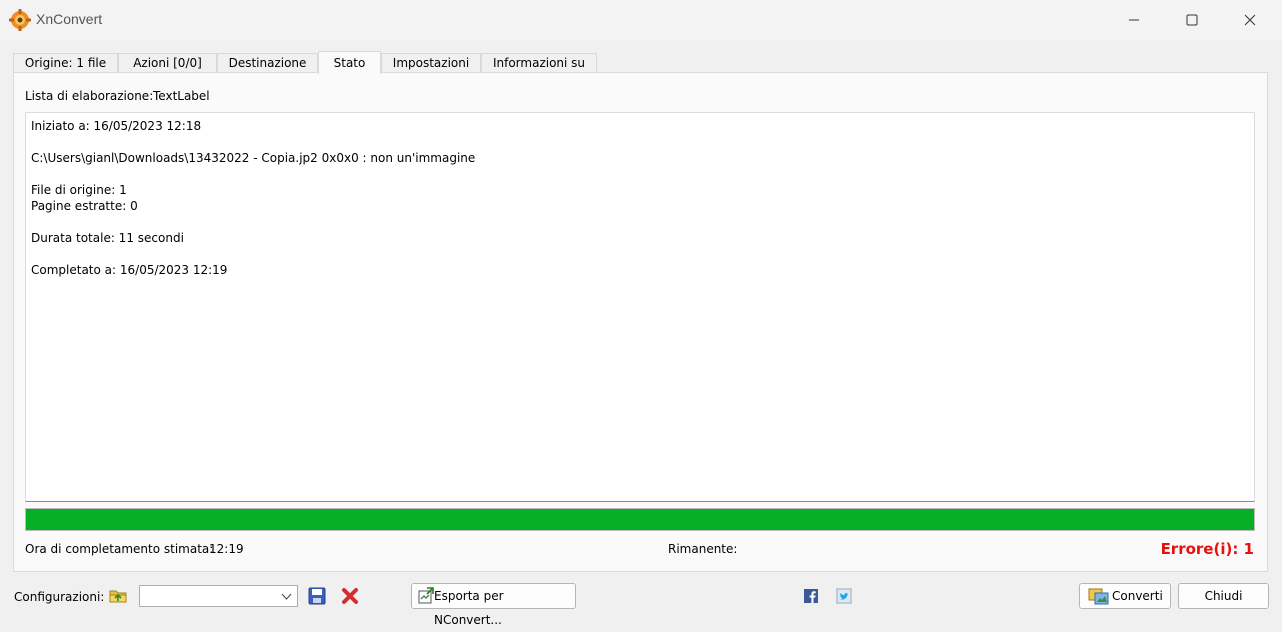 Image resolution: width=1282 pixels, height=632 pixels. I want to click on processing-list-label: Lista di elaborazione:, so click(89, 96).